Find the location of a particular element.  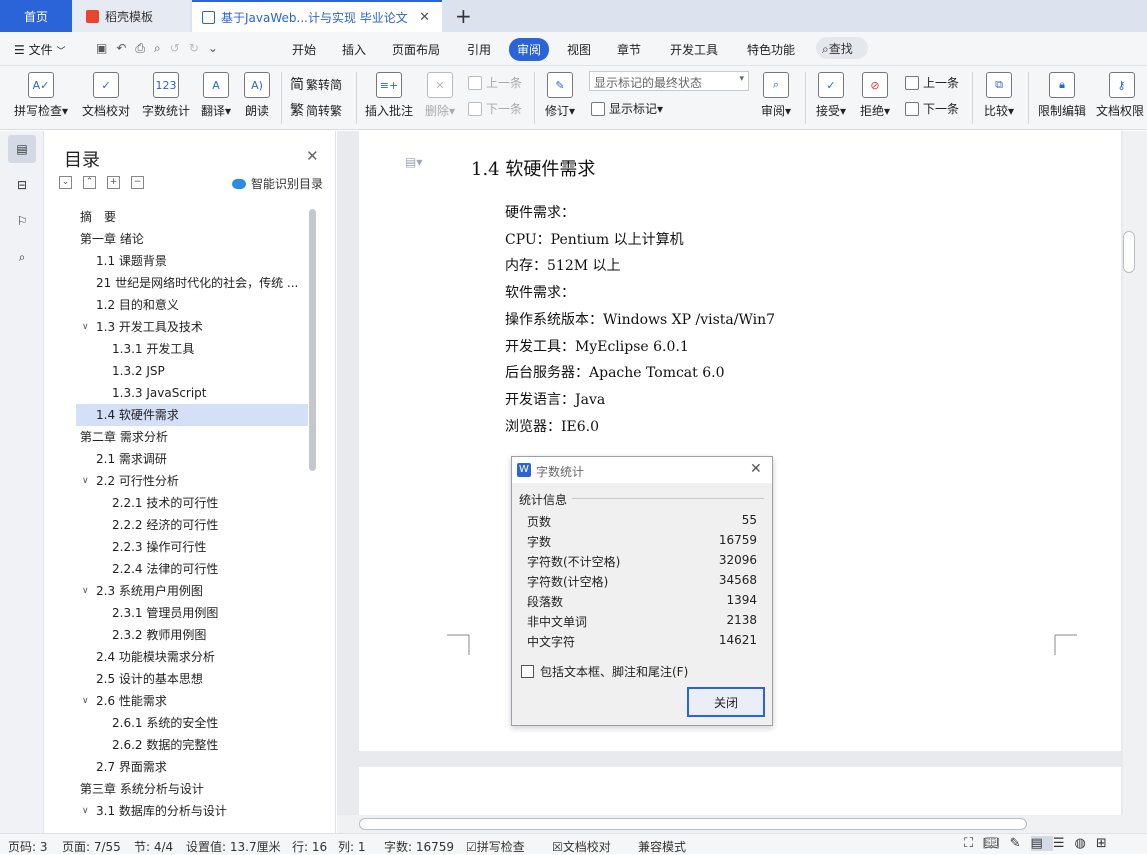

toc-item: ∨第三章 系统分析与设计 is located at coordinates (192, 789).